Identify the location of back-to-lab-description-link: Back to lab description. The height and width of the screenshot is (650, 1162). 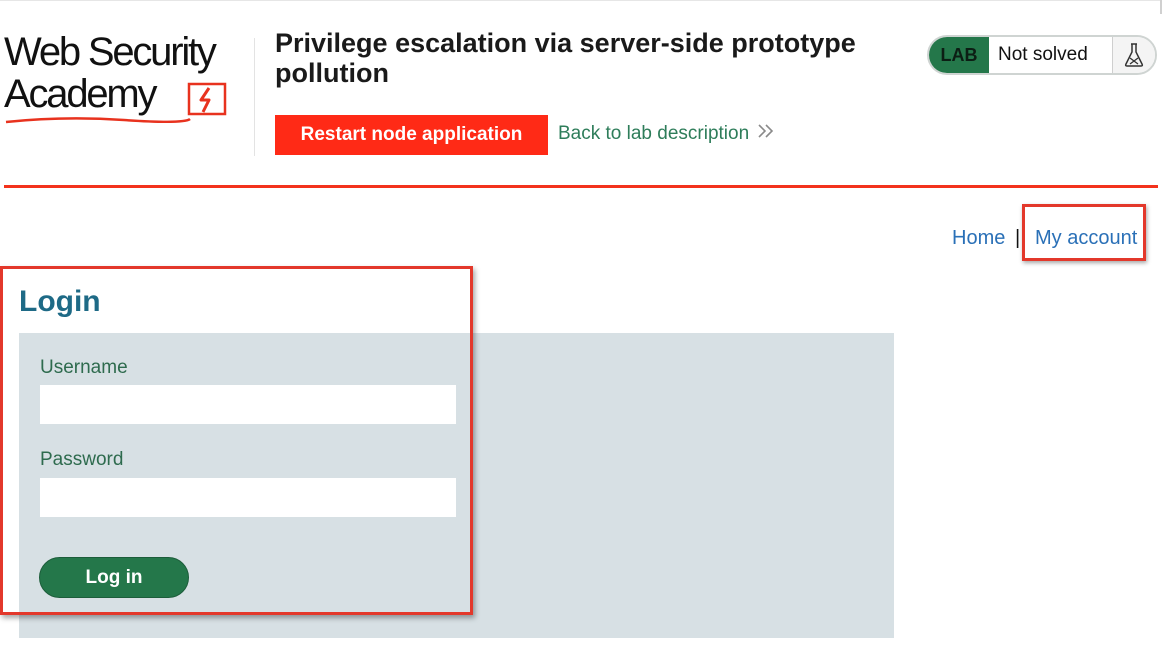
(666, 133).